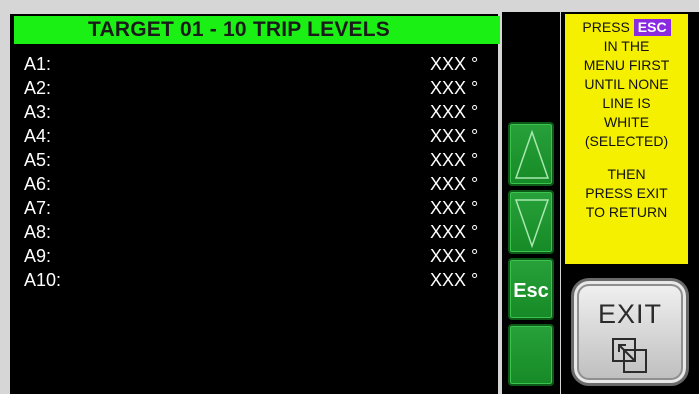 The height and width of the screenshot is (394, 699). What do you see at coordinates (626, 46) in the screenshot?
I see `help-line: IN THE` at bounding box center [626, 46].